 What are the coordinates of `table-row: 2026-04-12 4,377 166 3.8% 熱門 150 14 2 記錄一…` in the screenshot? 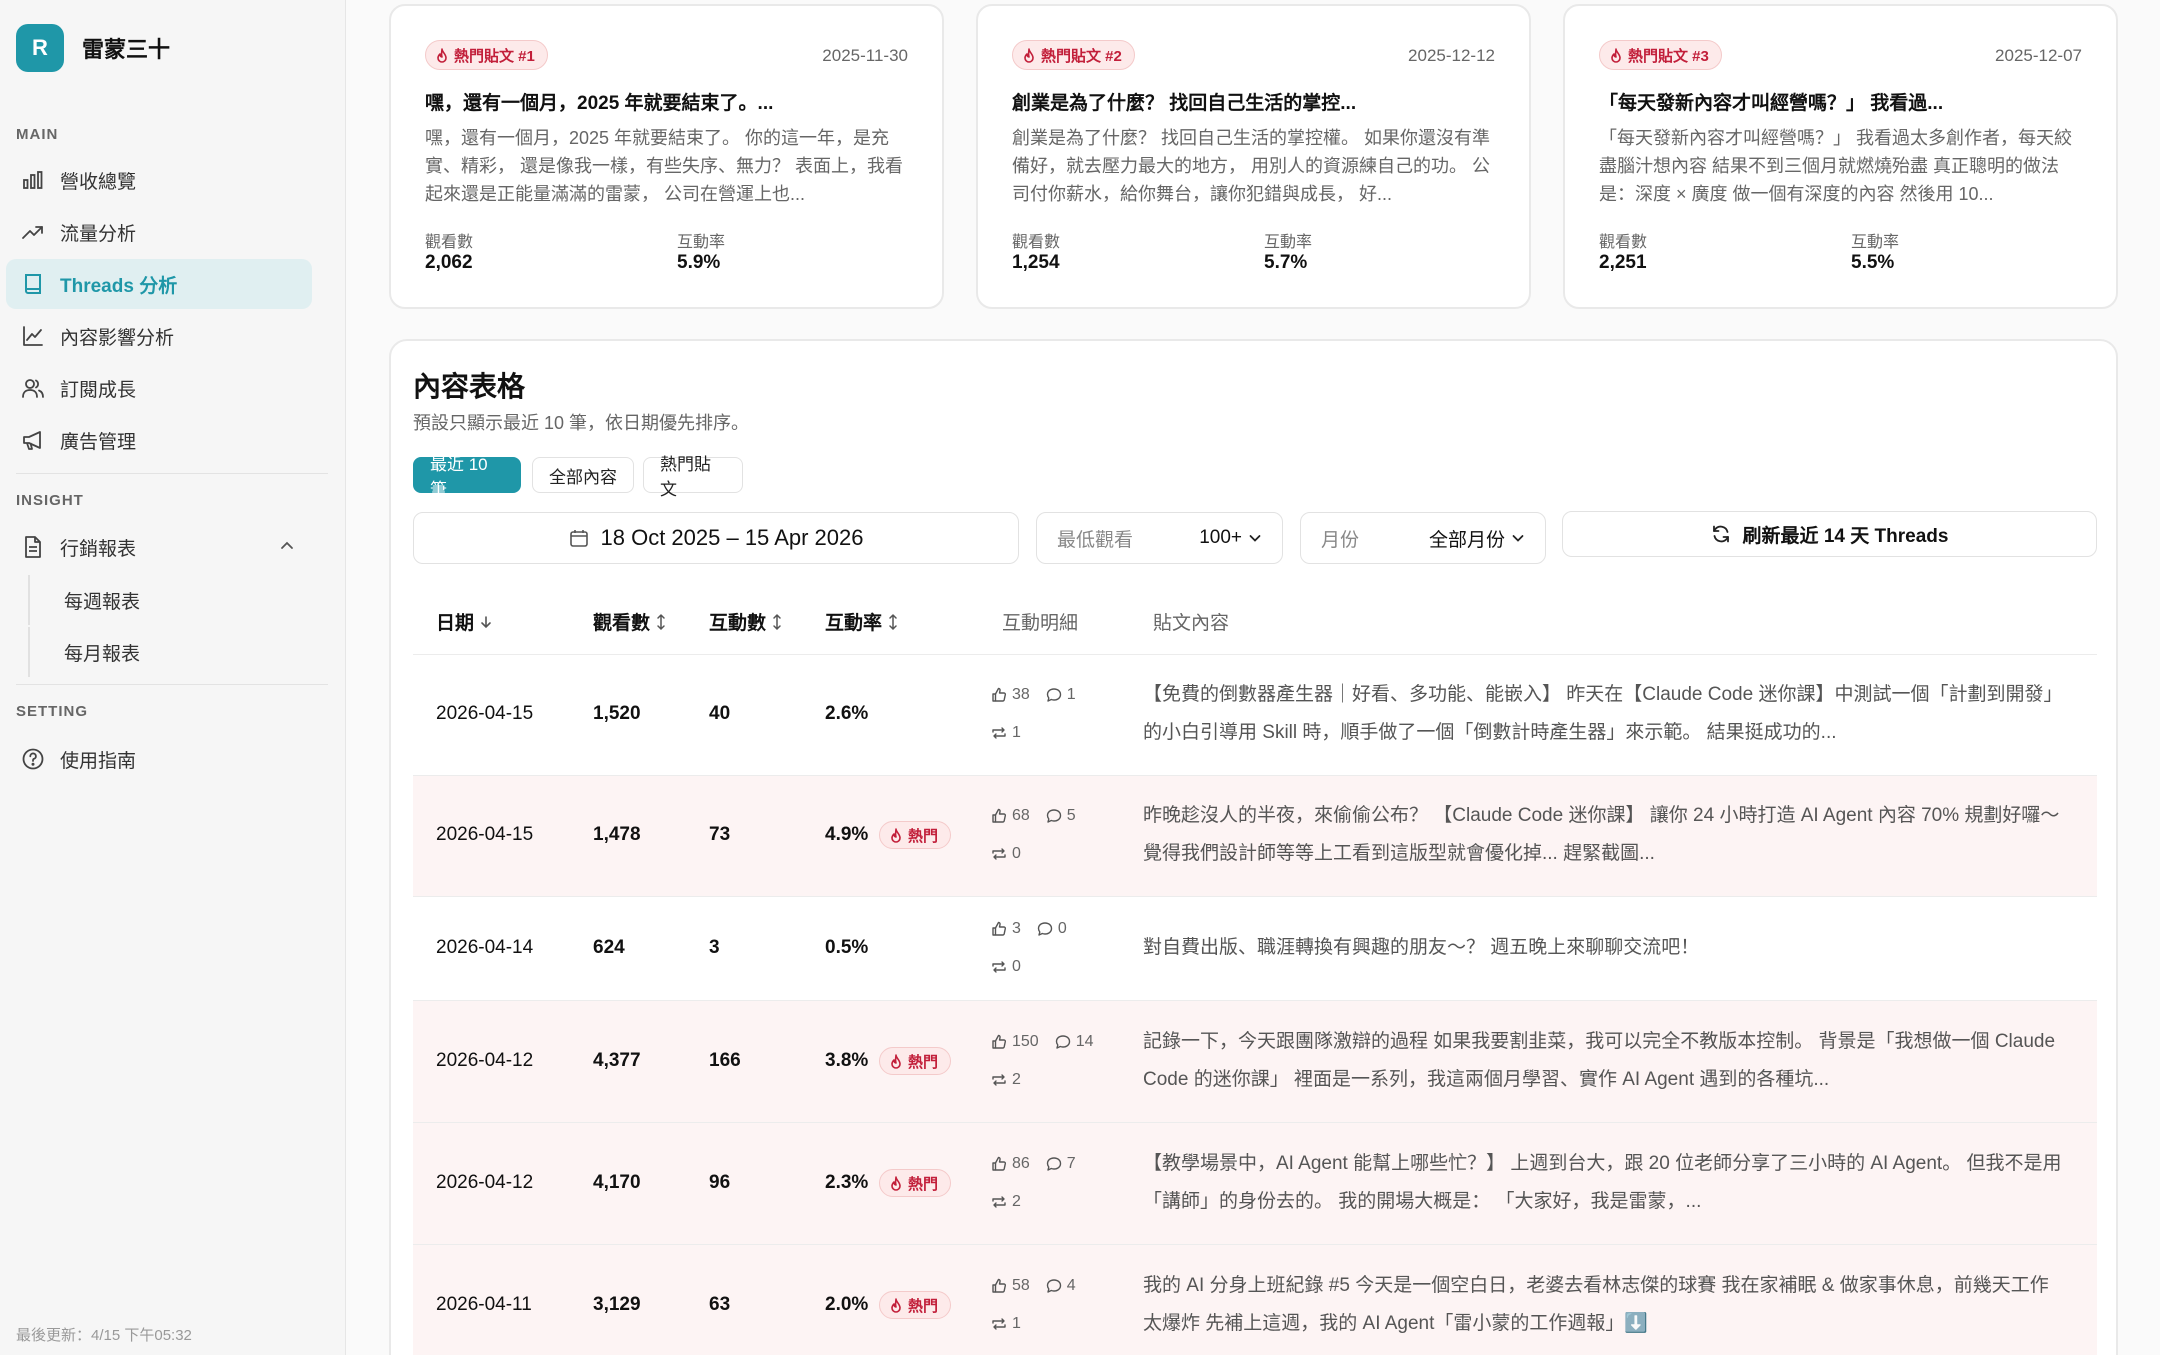 It's located at (1255, 1062).